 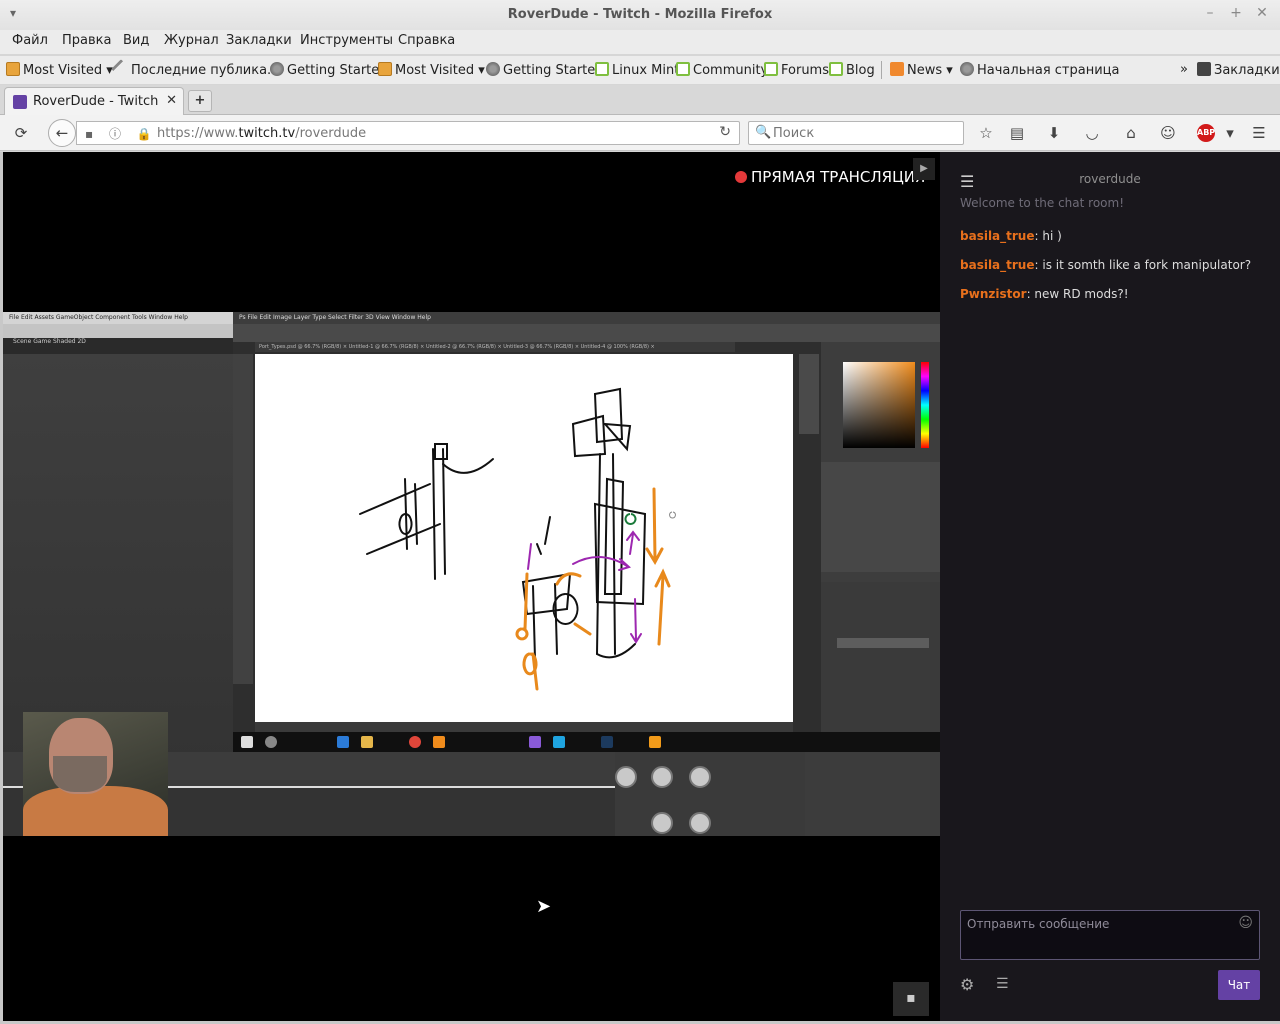 I want to click on recent-icon, so click(x=121, y=69).